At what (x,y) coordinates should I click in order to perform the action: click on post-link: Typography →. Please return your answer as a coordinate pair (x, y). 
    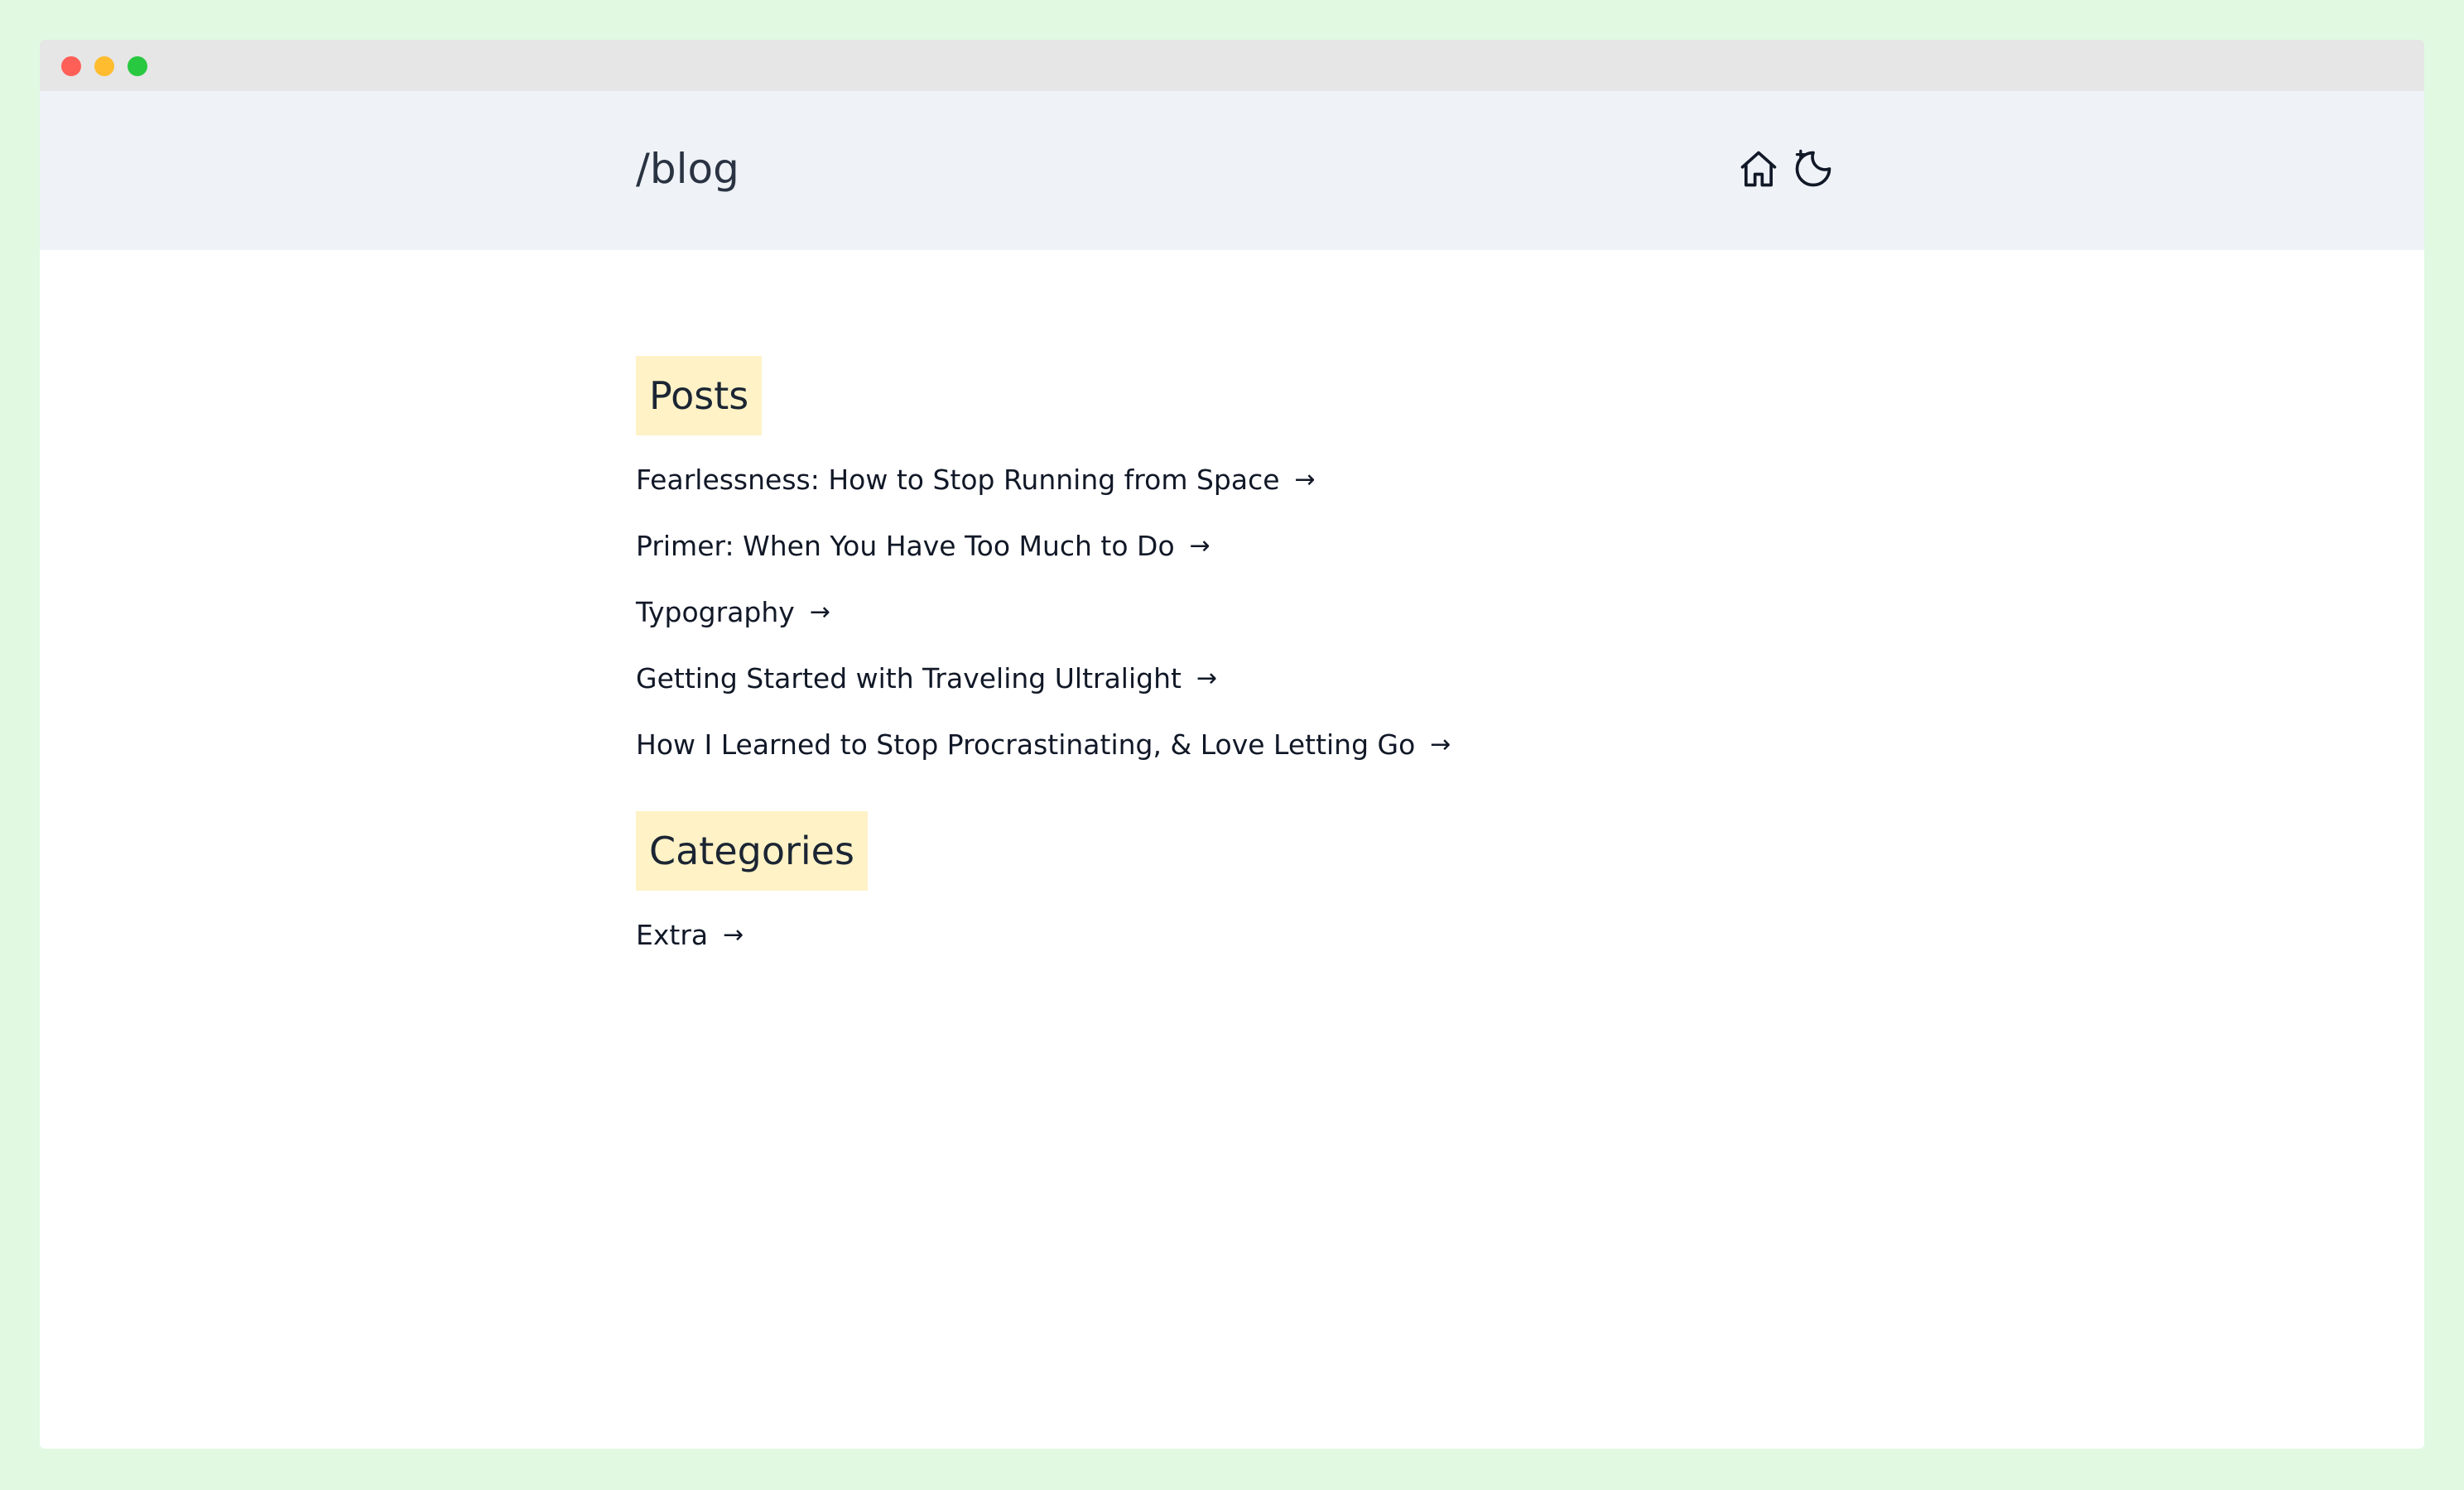
    Looking at the image, I should click on (733, 612).